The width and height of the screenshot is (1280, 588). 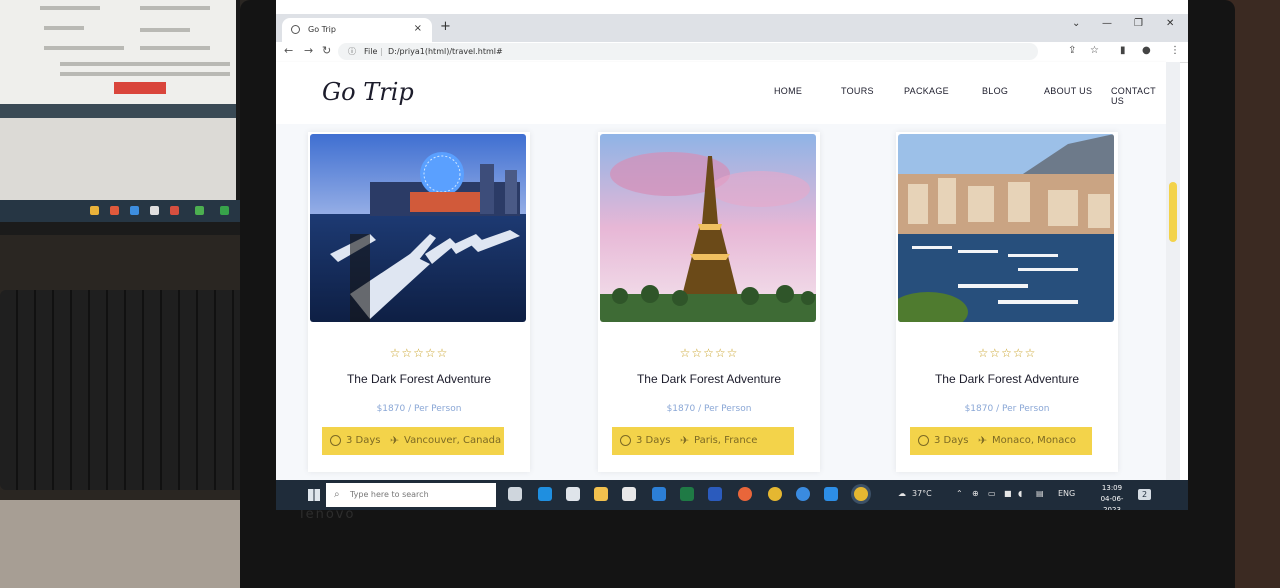 I want to click on battery-icon: ▭, so click(x=992, y=493).